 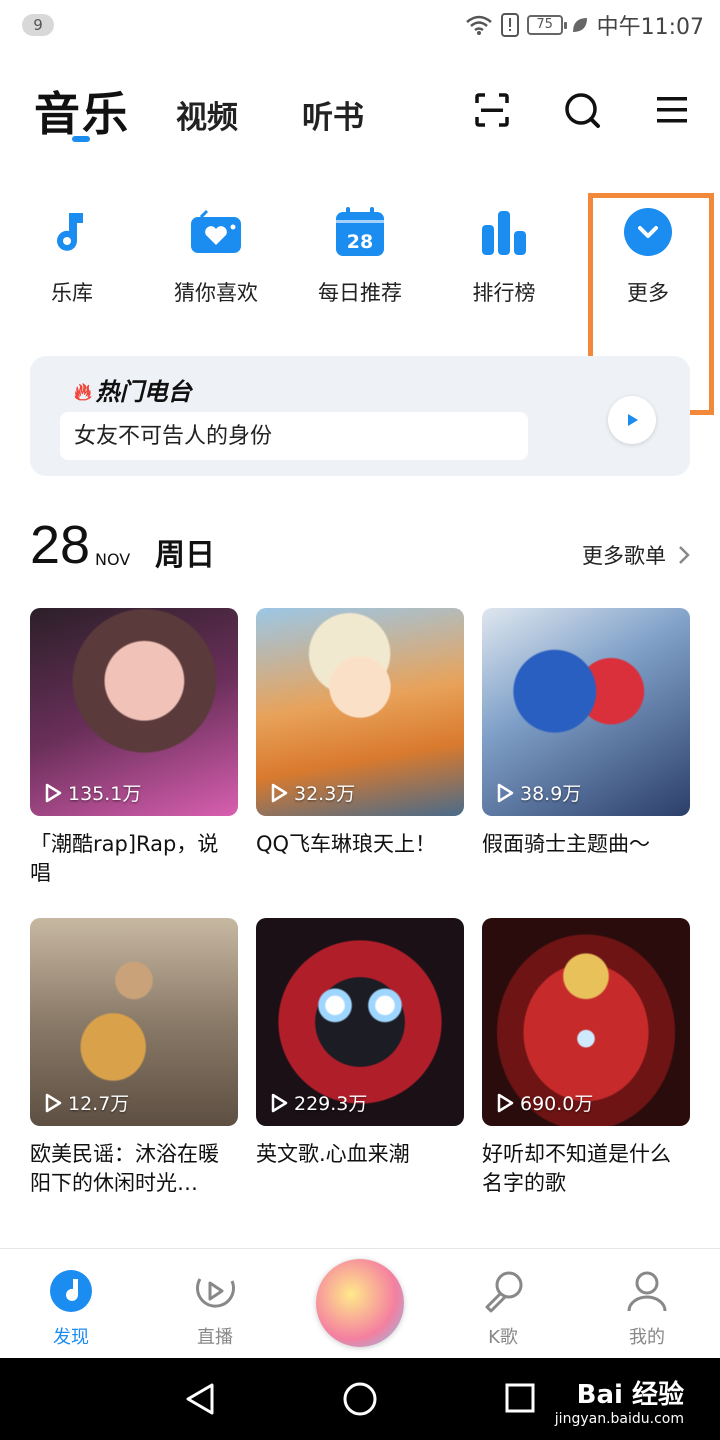 I want to click on chevron-right-icon, so click(x=684, y=555).